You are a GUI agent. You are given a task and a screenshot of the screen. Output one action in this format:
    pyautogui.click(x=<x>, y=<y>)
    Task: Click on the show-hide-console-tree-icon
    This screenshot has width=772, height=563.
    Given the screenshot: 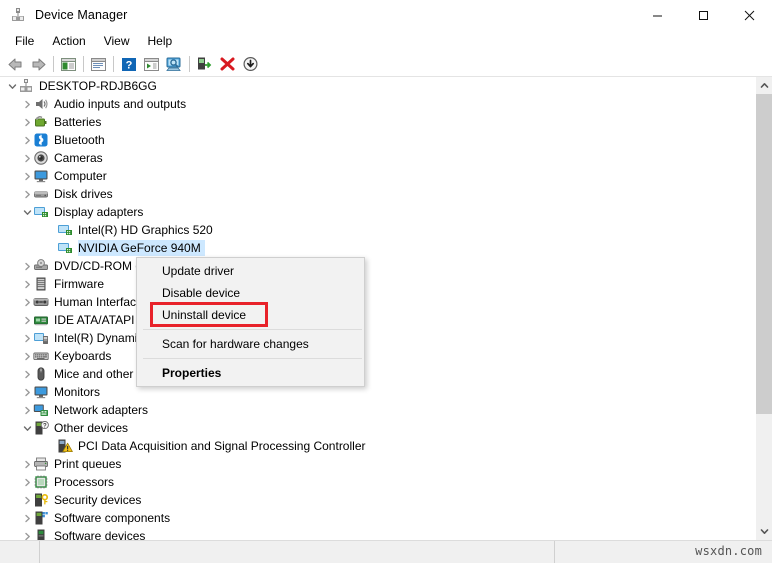 What is the action you would take?
    pyautogui.click(x=68, y=64)
    